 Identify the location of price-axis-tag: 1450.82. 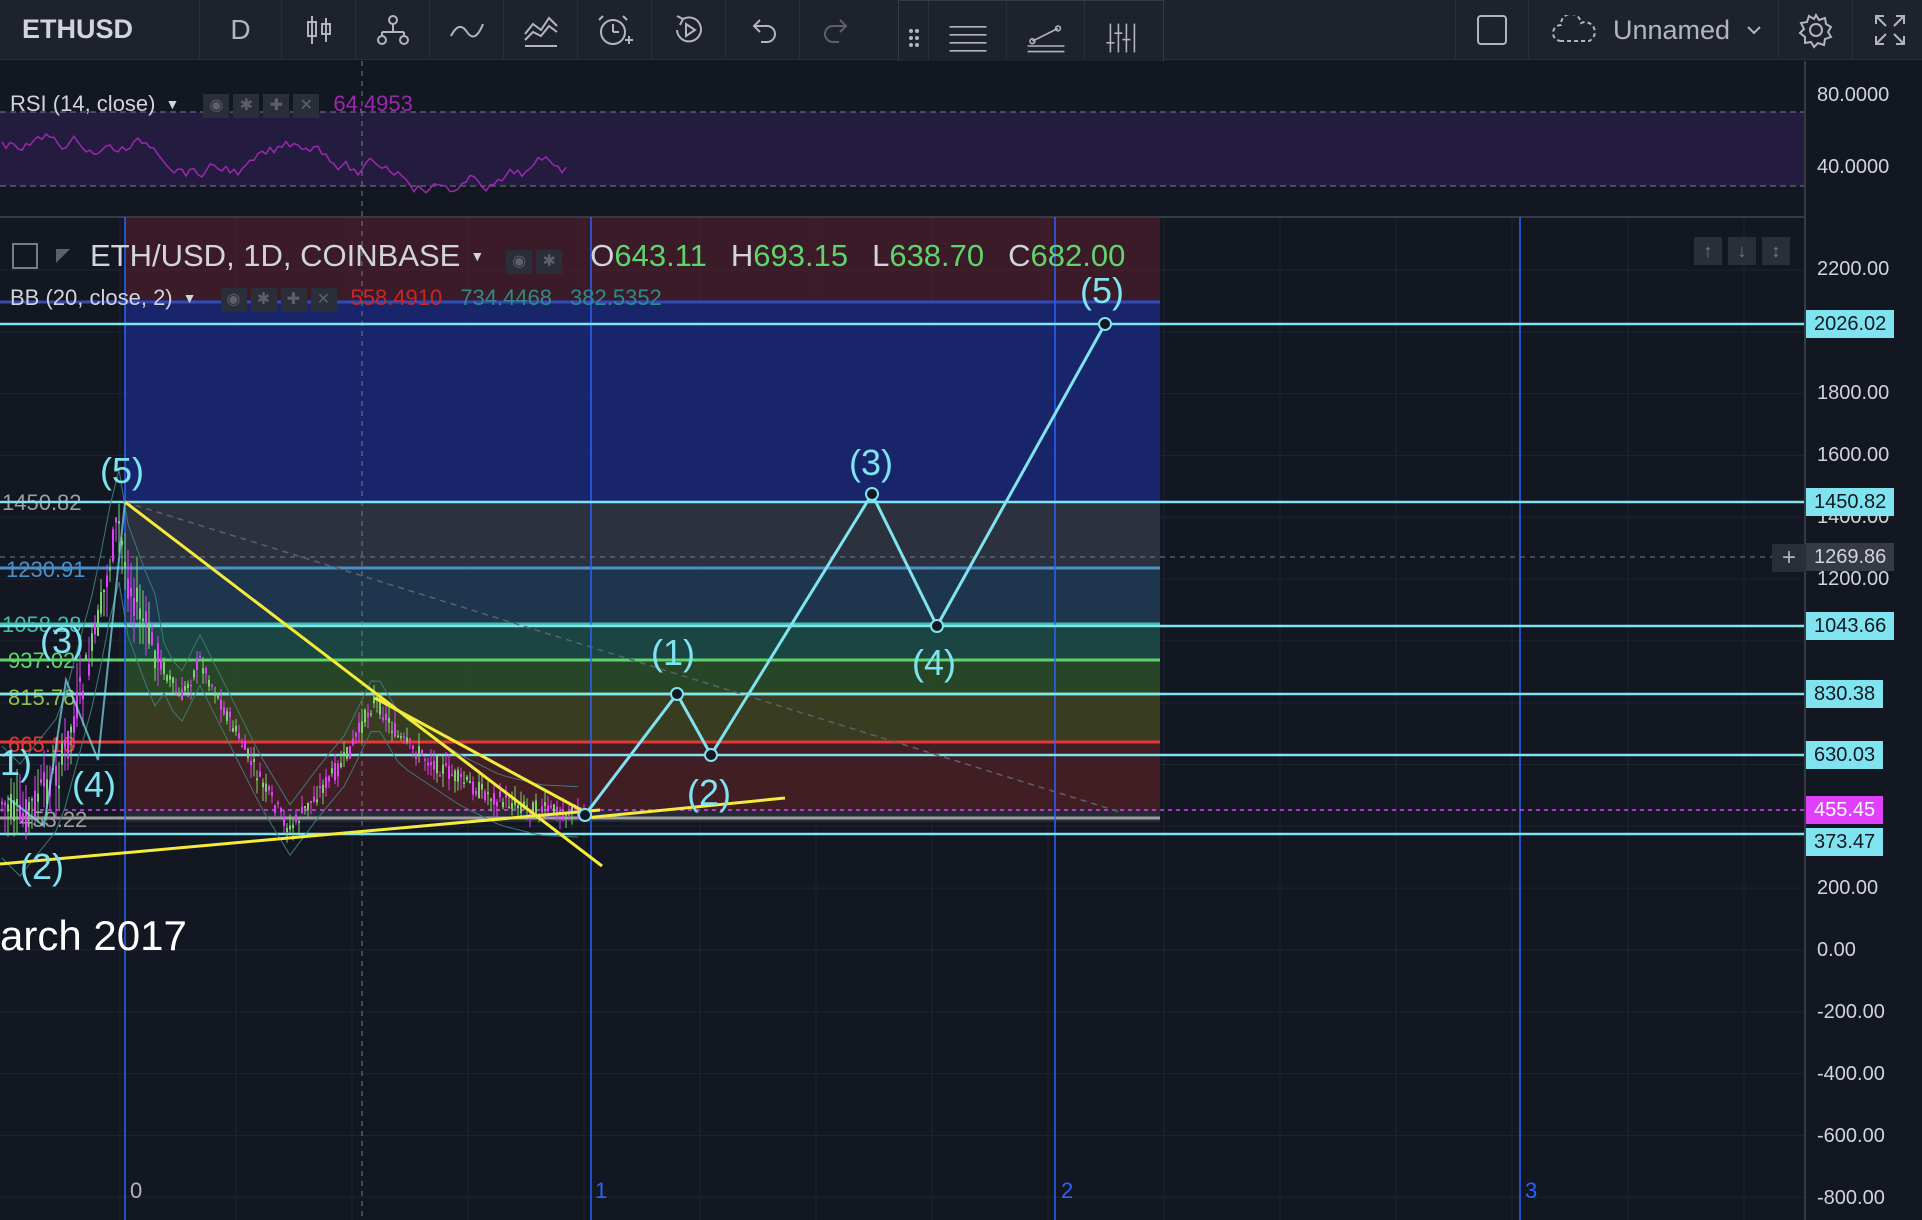
(1850, 502).